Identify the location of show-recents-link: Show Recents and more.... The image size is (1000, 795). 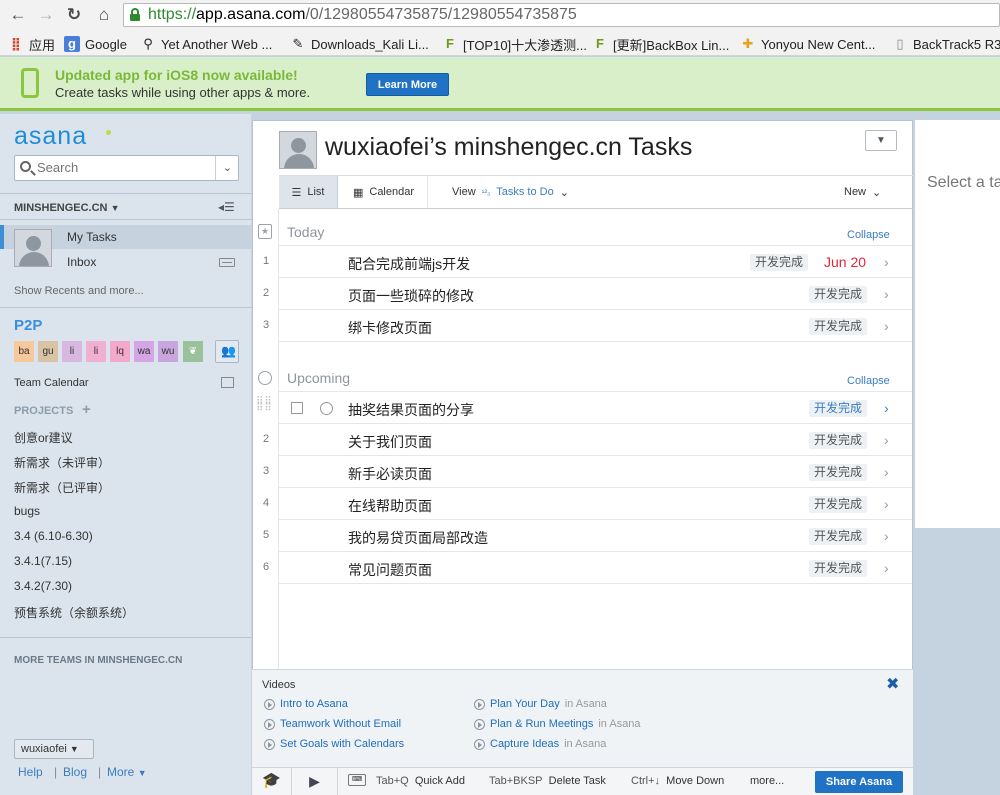
(79, 291).